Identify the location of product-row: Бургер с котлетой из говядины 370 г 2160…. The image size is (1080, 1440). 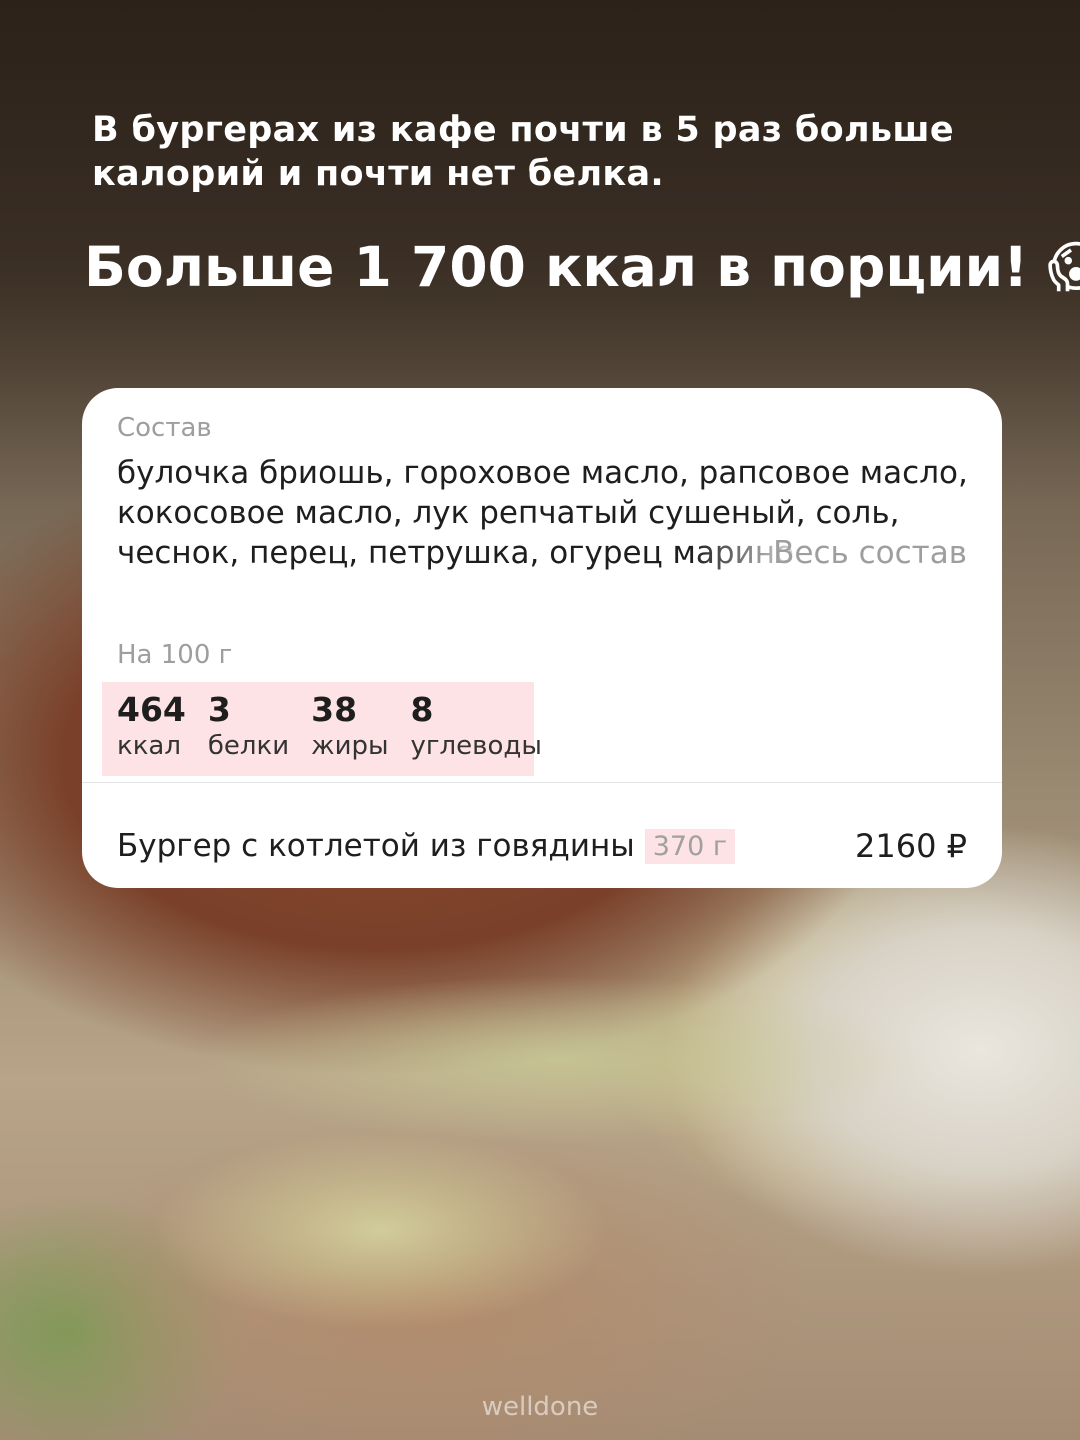
(542, 846).